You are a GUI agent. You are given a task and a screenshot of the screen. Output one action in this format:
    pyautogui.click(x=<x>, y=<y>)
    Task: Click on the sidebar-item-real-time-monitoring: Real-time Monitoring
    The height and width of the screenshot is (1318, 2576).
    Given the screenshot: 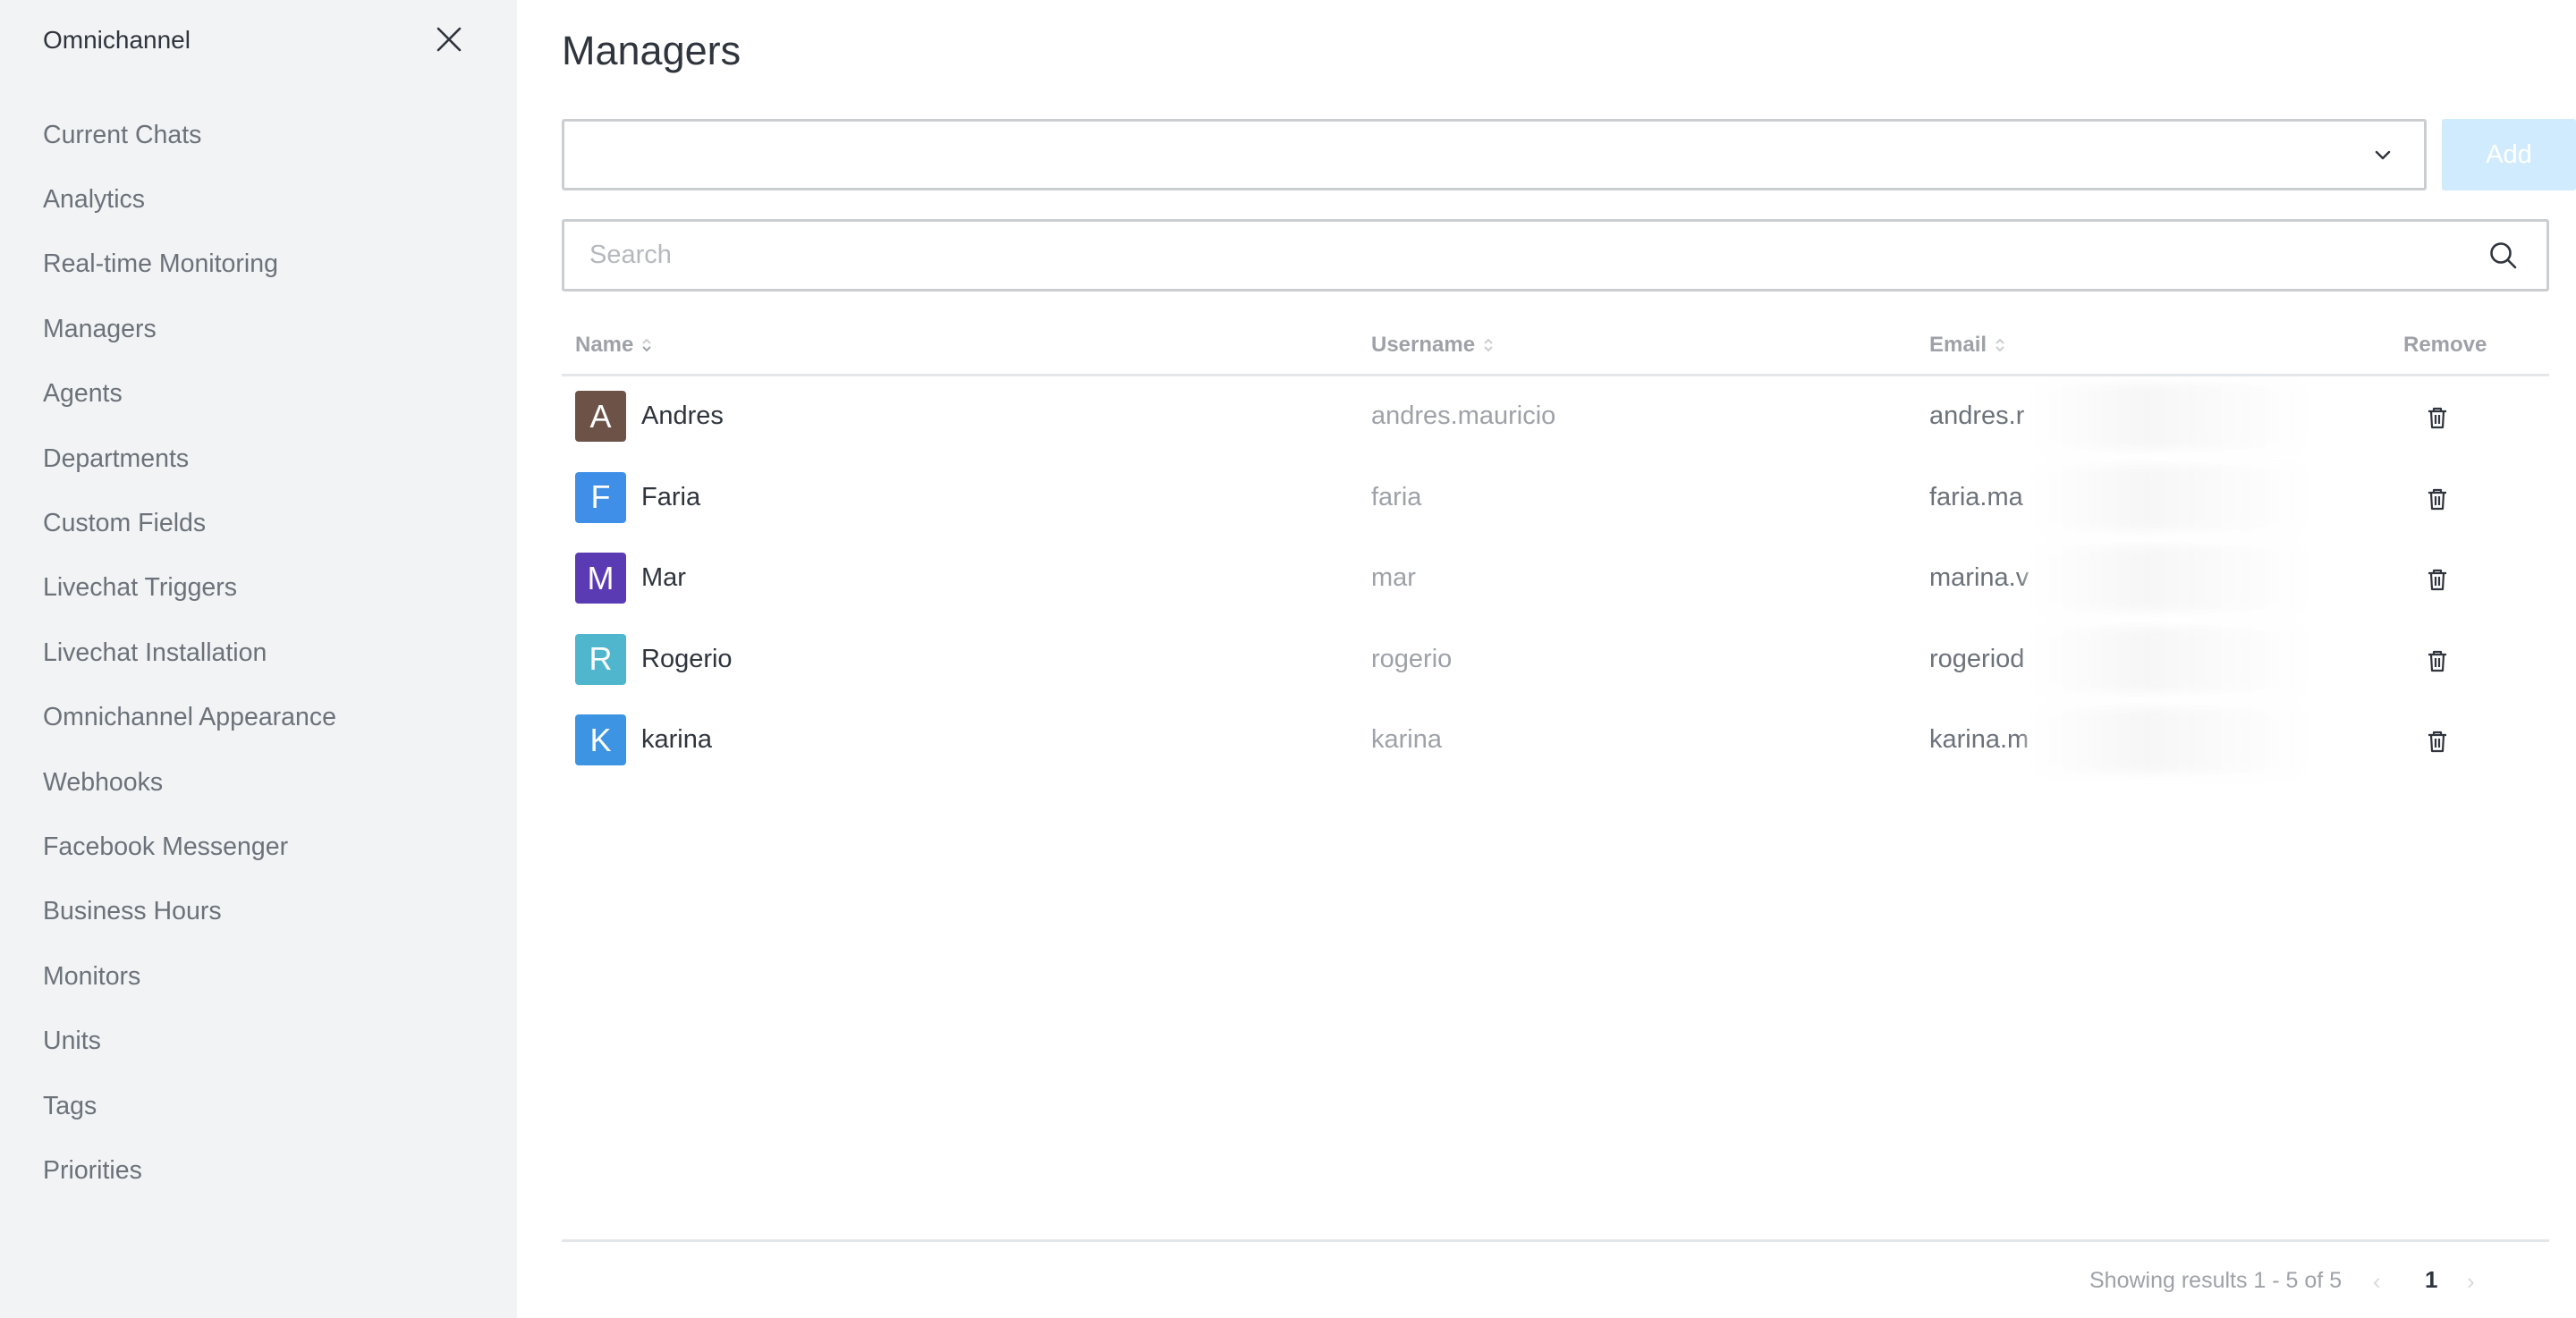 What is the action you would take?
    pyautogui.click(x=258, y=265)
    